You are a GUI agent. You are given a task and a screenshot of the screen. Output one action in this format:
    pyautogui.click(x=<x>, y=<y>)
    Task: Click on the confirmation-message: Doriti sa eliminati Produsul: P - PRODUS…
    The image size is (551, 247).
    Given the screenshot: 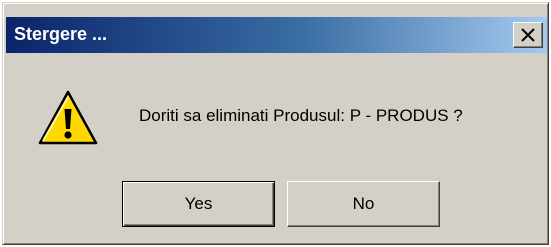 What is the action you would take?
    pyautogui.click(x=301, y=115)
    